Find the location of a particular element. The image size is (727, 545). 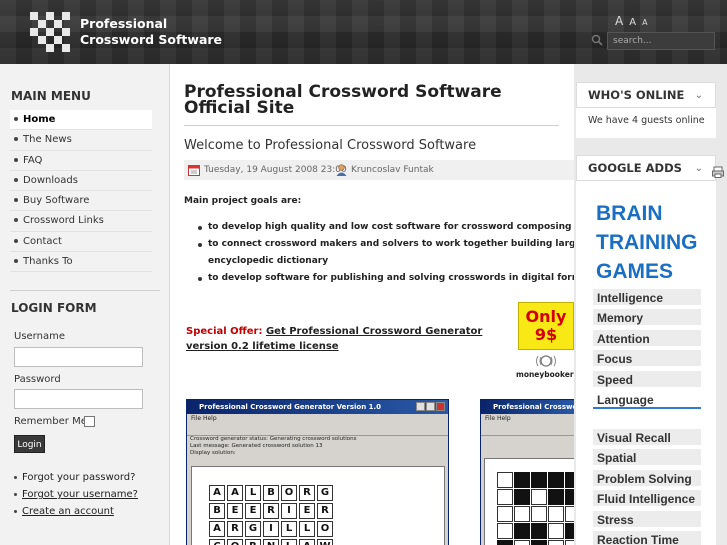

menu-item-faq: FAQ is located at coordinates (81, 161).